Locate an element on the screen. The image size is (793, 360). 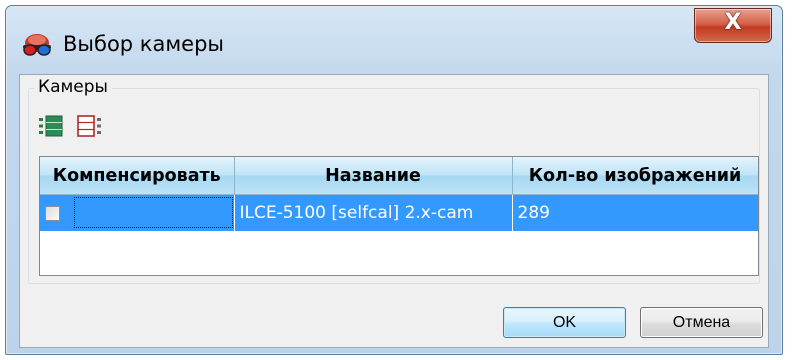
table-row: ILCE-5100 [selfcal] 2.x-cam 289 is located at coordinates (399, 212).